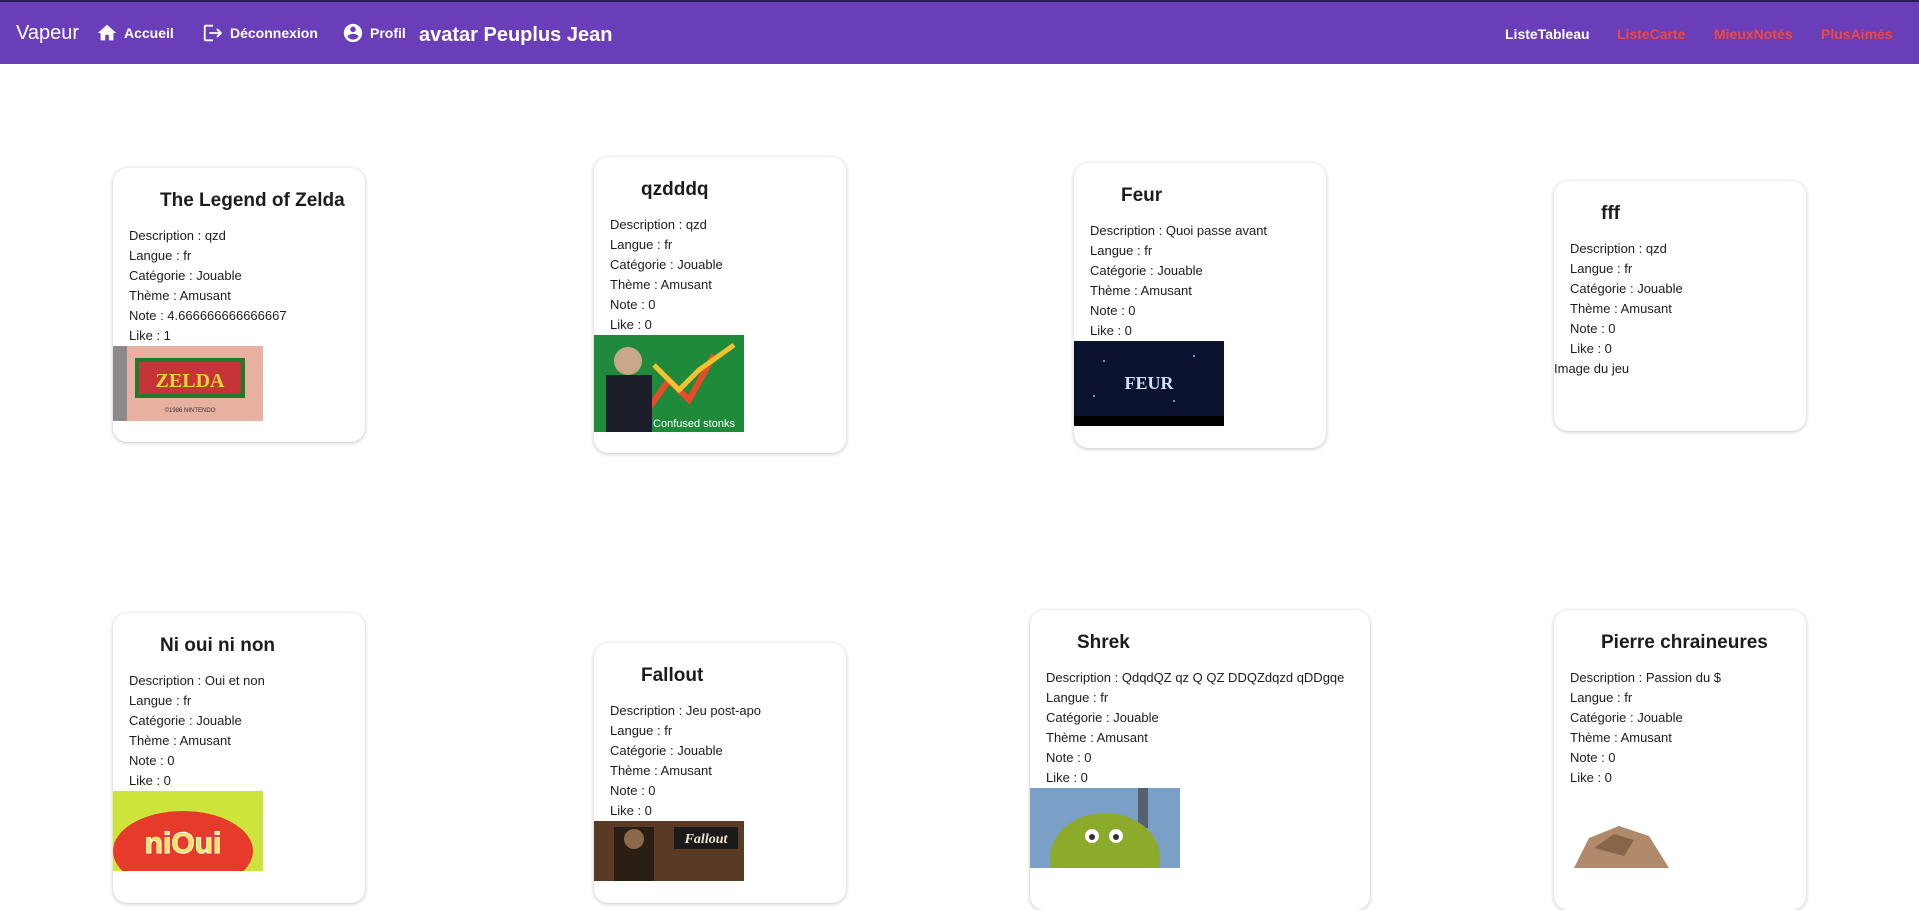 The height and width of the screenshot is (910, 1919). Describe the element at coordinates (686, 710) in the screenshot. I see `card-description: Description : Jeu post-apo` at that location.